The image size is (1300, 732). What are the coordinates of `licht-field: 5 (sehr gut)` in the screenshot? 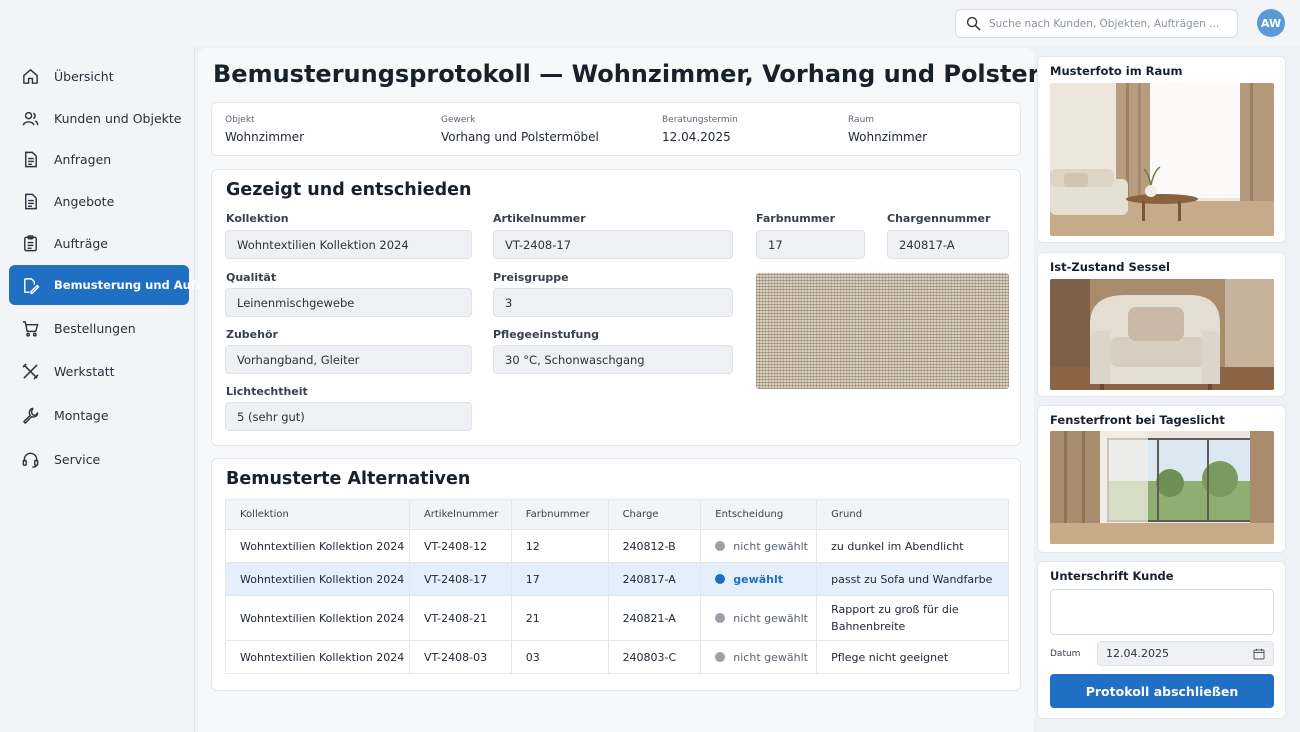 It's located at (348, 416).